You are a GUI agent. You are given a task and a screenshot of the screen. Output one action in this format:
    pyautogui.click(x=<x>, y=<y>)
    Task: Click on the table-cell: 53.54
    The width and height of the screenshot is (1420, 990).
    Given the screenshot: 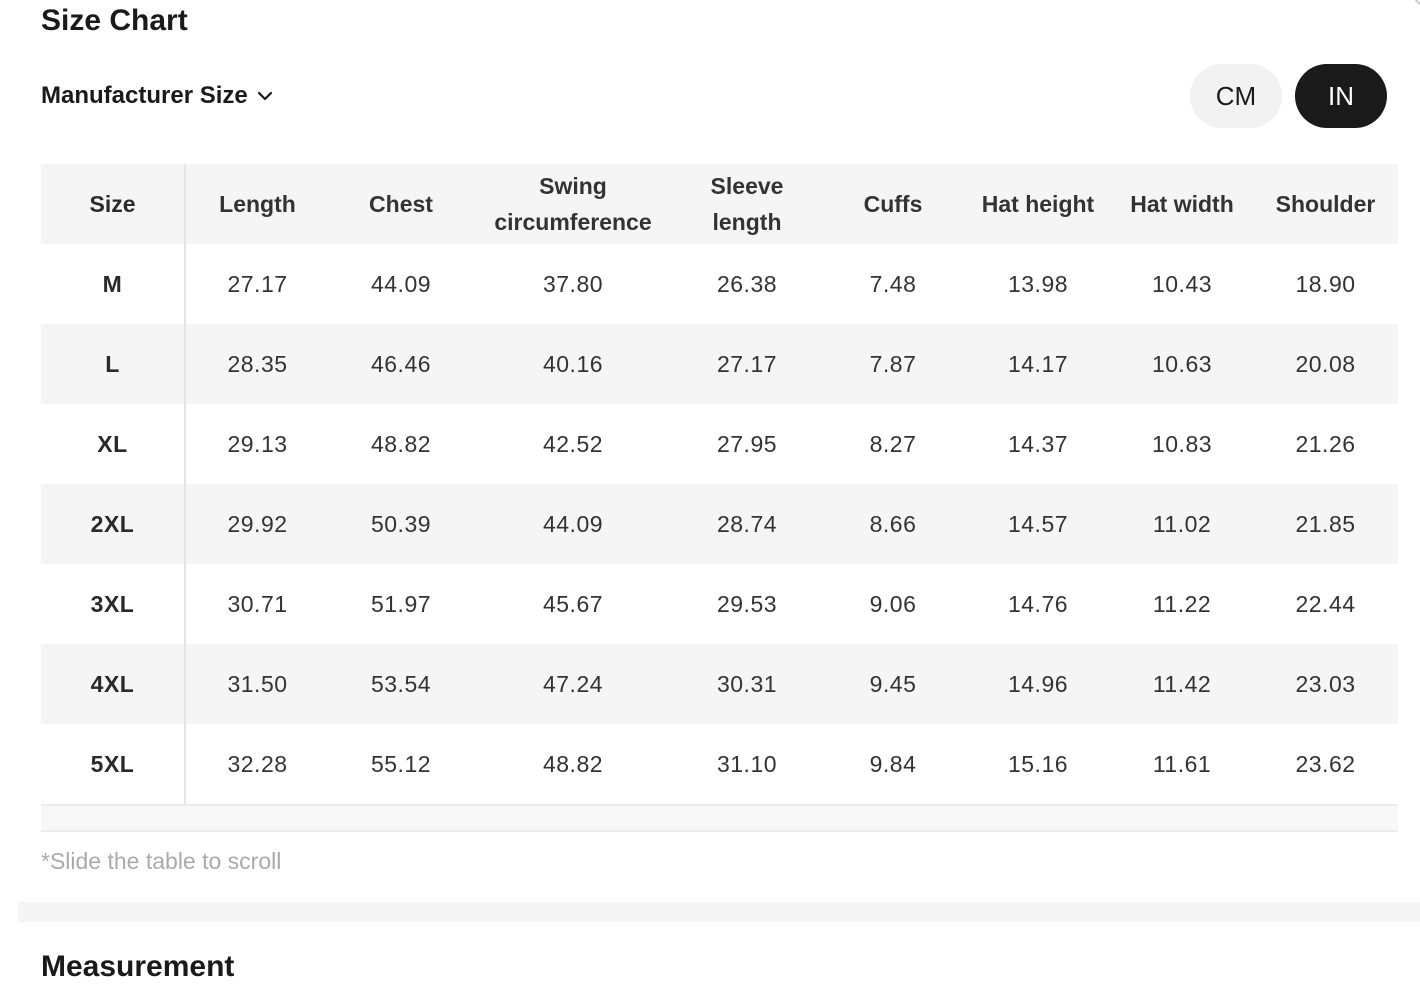 What is the action you would take?
    pyautogui.click(x=401, y=684)
    